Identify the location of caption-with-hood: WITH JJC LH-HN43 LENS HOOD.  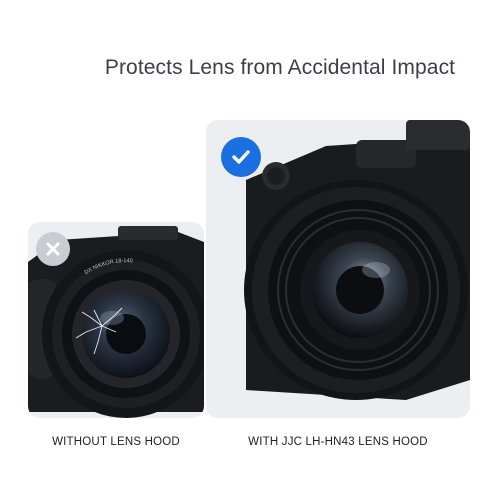
(338, 442).